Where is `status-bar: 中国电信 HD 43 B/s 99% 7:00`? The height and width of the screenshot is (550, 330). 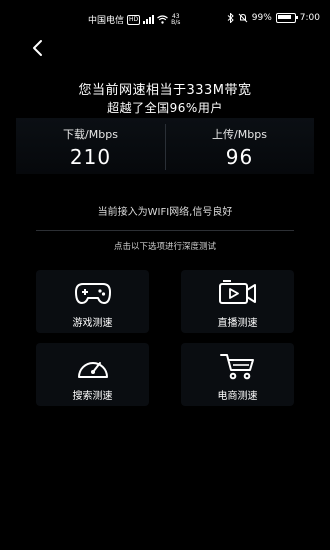
status-bar: 中国电信 HD 43 B/s 99% 7:00 is located at coordinates (165, 18).